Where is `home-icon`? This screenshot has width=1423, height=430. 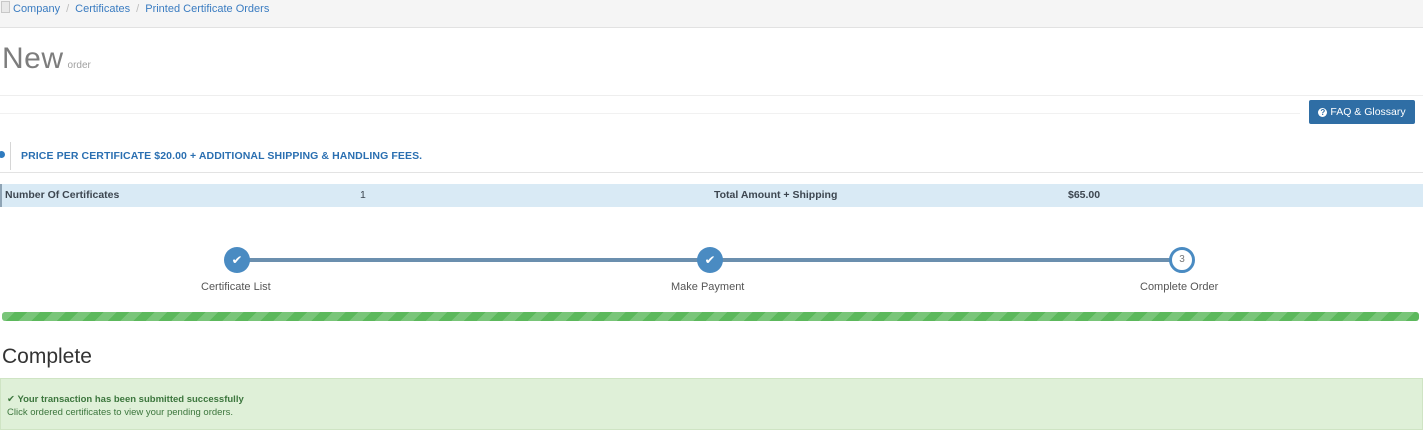 home-icon is located at coordinates (5, 7).